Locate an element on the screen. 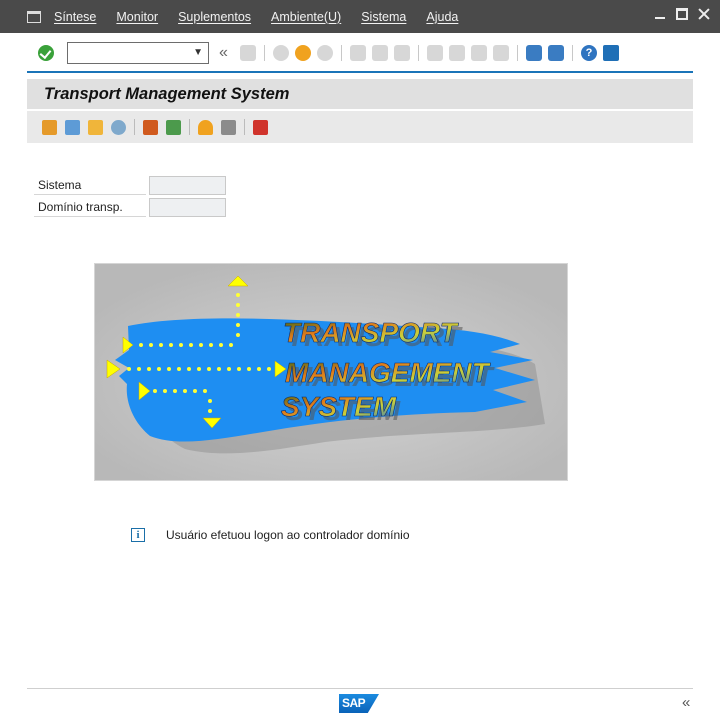 The width and height of the screenshot is (720, 720). routes-icon is located at coordinates (173, 127).